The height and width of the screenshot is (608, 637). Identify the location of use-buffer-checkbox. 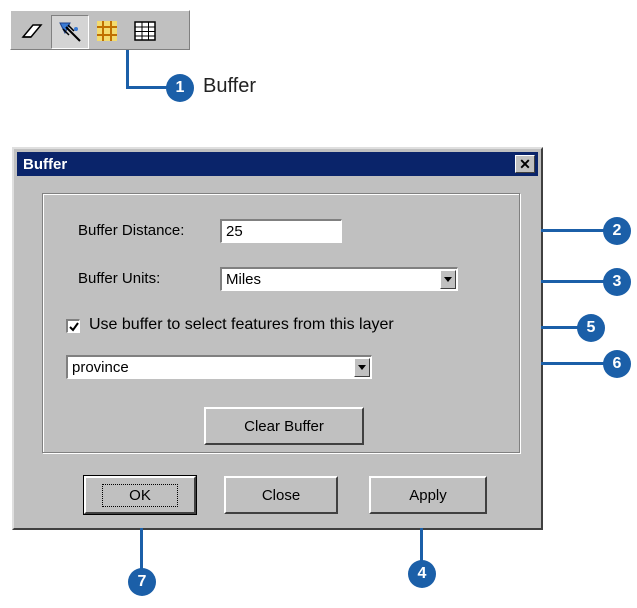
(73, 326).